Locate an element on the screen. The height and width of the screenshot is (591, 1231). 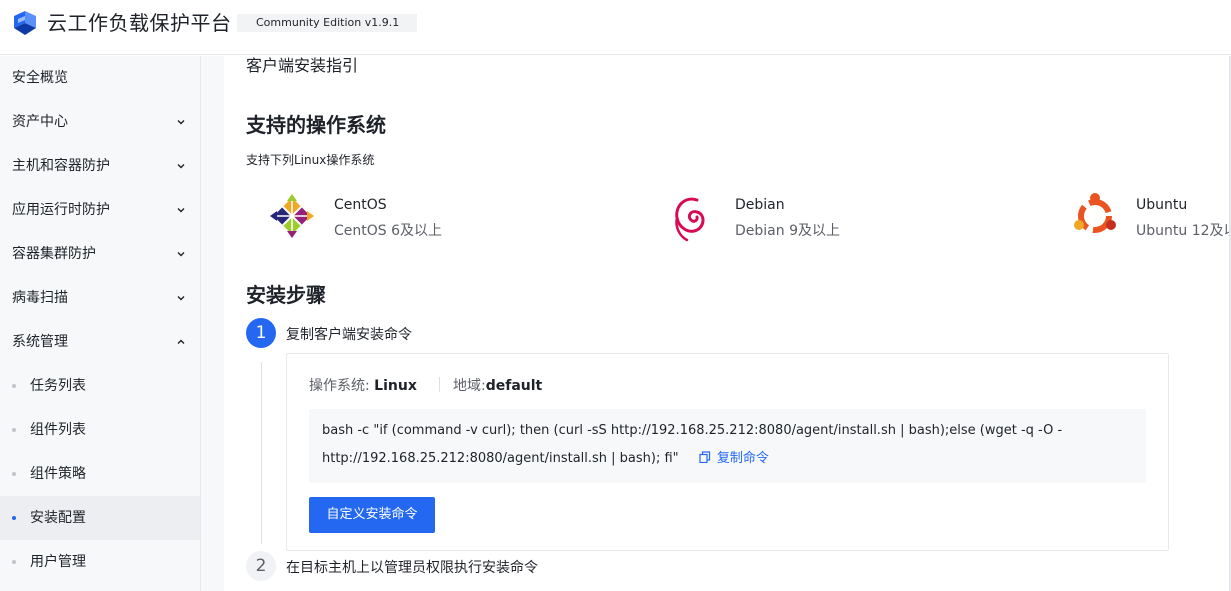
sidebar-subitem-label: 用户管理 is located at coordinates (58, 562).